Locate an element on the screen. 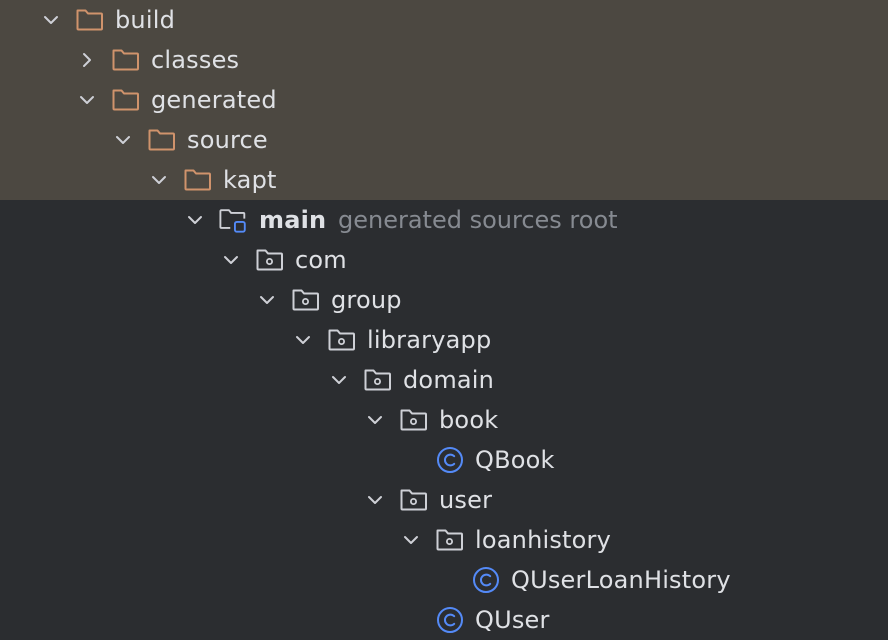 The width and height of the screenshot is (888, 640). tree-row: main generated sources root is located at coordinates (444, 220).